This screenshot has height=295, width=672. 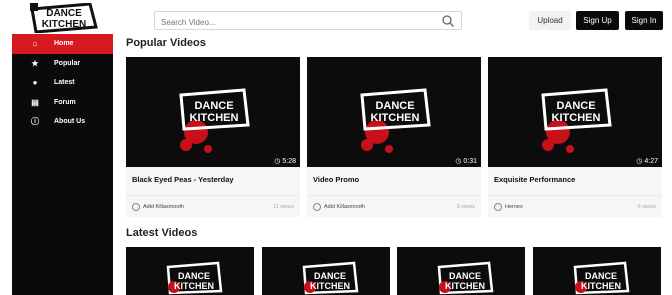 I want to click on video-thumbnail: DANCE KITCHEN ◷ 5:28, so click(x=213, y=112).